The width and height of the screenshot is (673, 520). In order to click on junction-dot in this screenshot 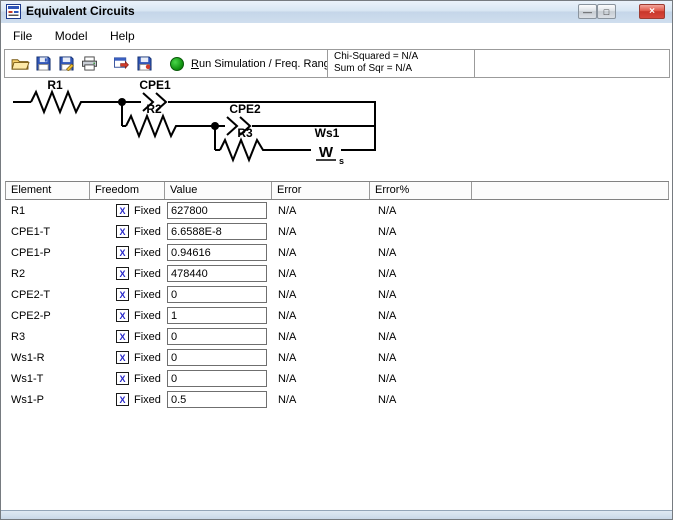, I will do `click(122, 102)`.